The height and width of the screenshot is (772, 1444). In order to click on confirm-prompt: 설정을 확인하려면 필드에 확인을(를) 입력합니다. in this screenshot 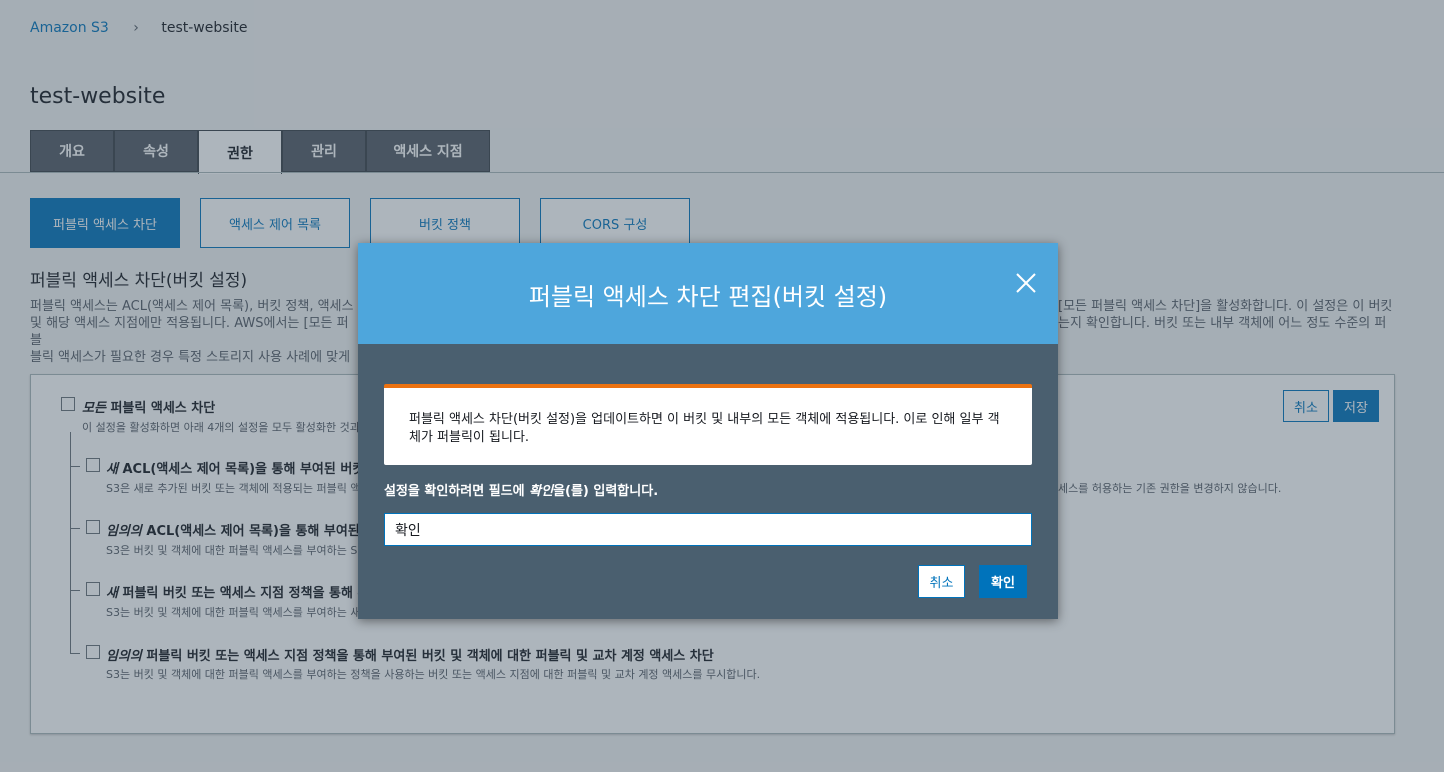, I will do `click(521, 489)`.